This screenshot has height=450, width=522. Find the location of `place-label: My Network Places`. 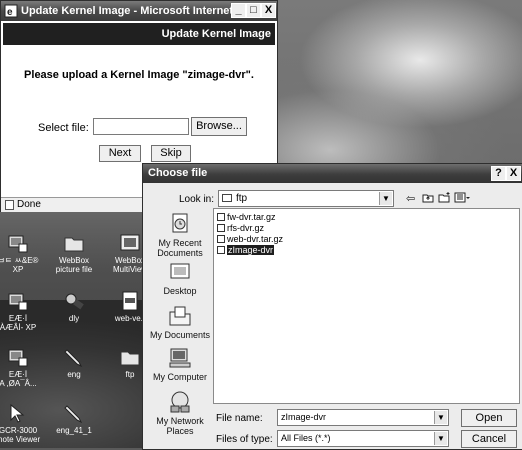

place-label: My Network Places is located at coordinates (180, 426).